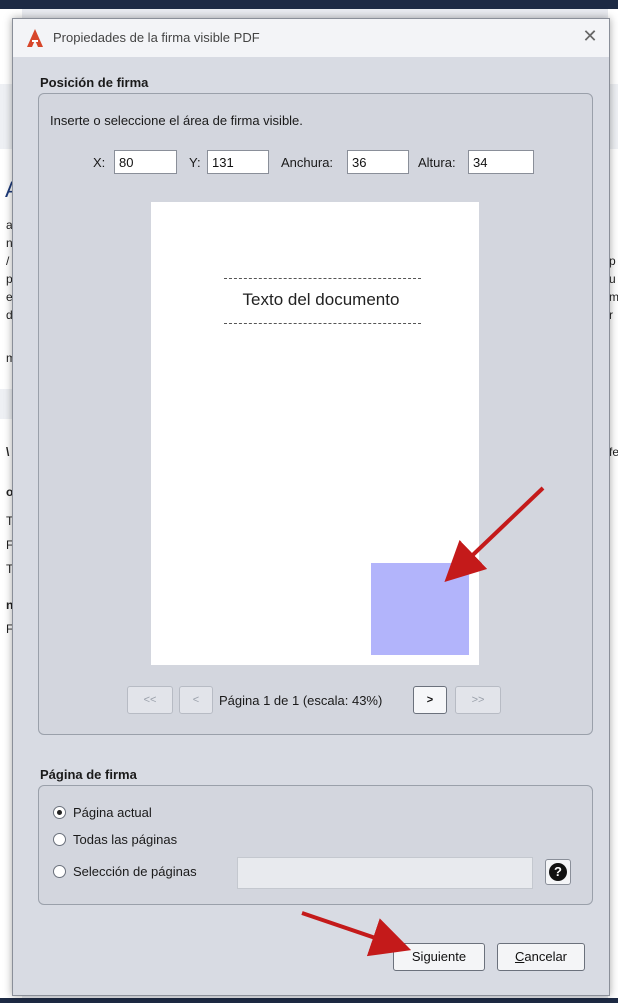  Describe the element at coordinates (356, 934) in the screenshot. I see `arrow-to-next-button` at that location.